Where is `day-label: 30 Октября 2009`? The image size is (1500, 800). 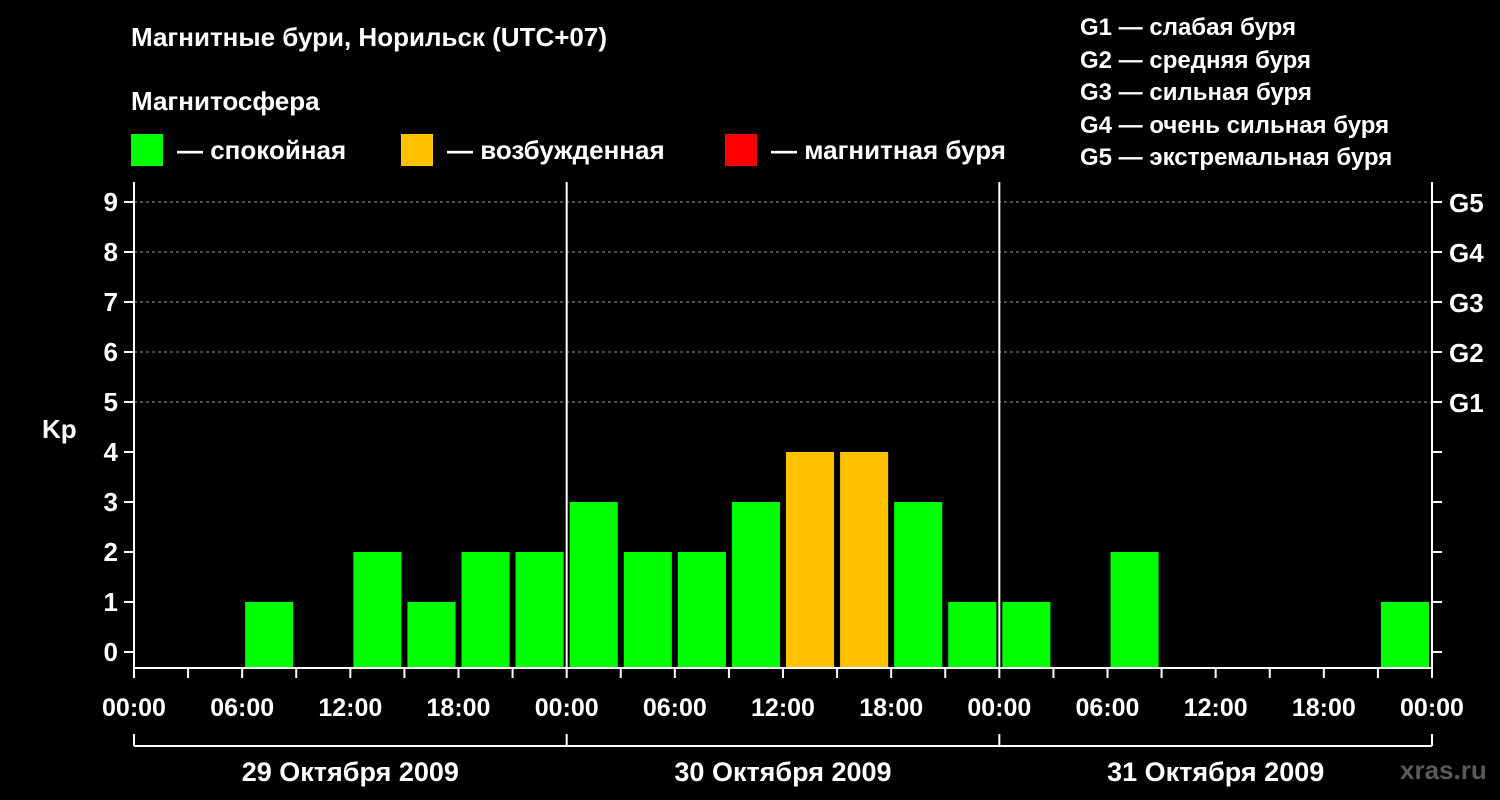 day-label: 30 Октября 2009 is located at coordinates (782, 772).